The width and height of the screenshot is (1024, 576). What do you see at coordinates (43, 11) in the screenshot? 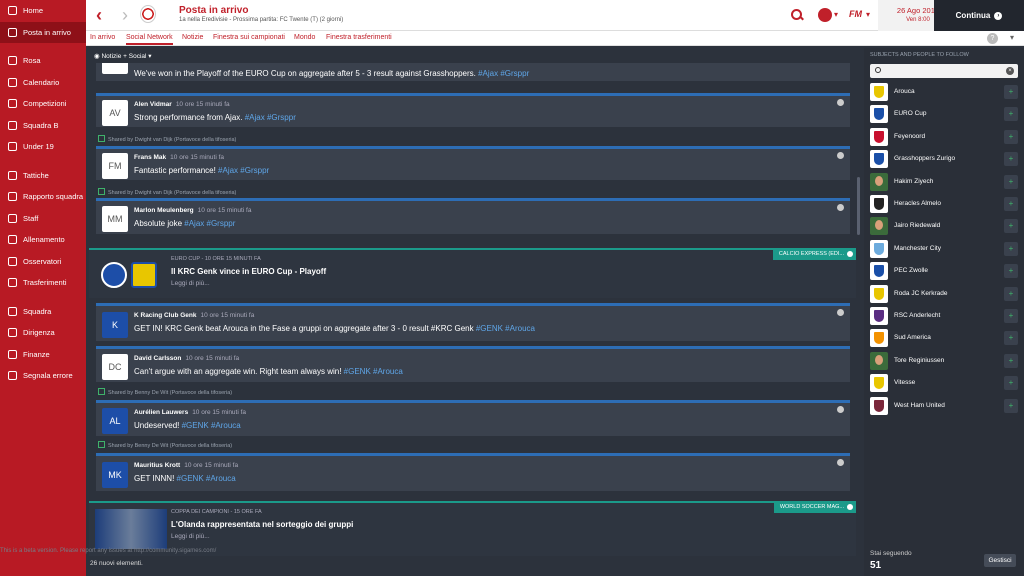
I see `sidebar-item-home: Home` at bounding box center [43, 11].